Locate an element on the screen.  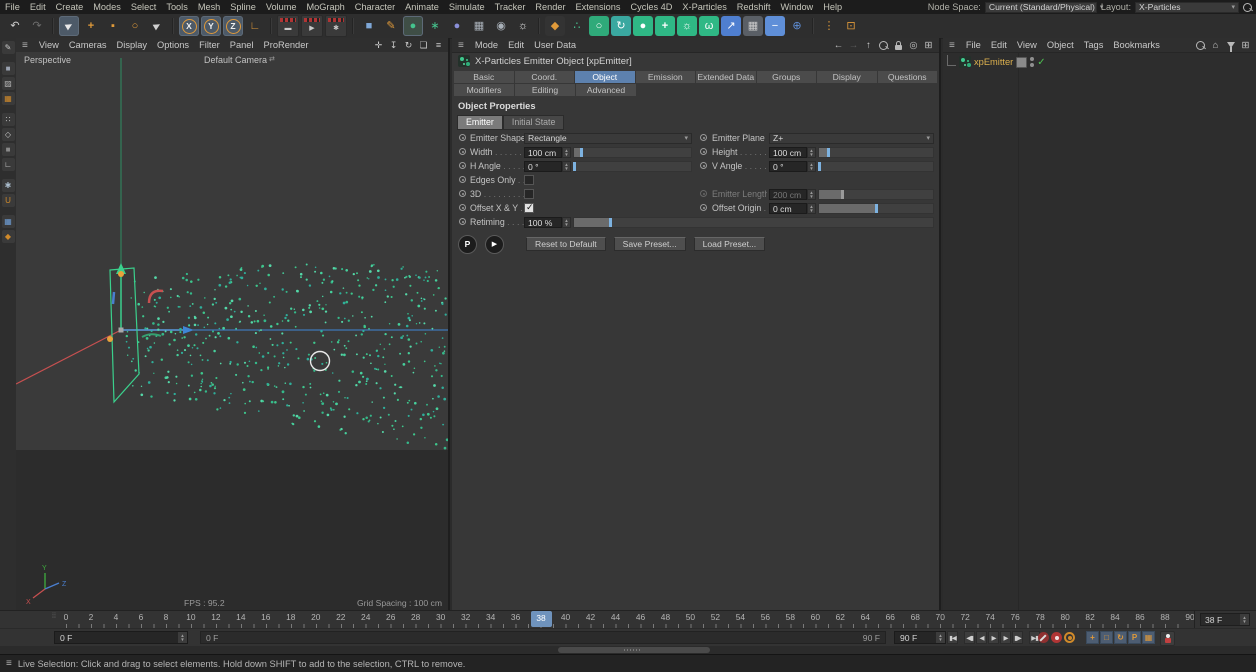
menu-item-modes: Modes is located at coordinates (107, 7).